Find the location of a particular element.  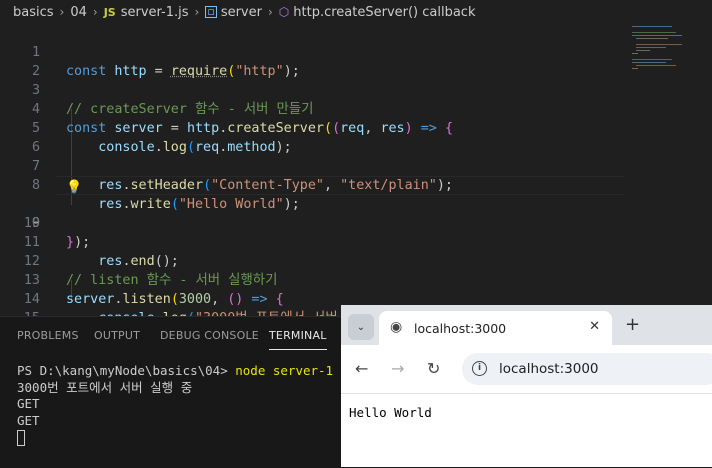

js-file-icon: JS is located at coordinates (109, 12).